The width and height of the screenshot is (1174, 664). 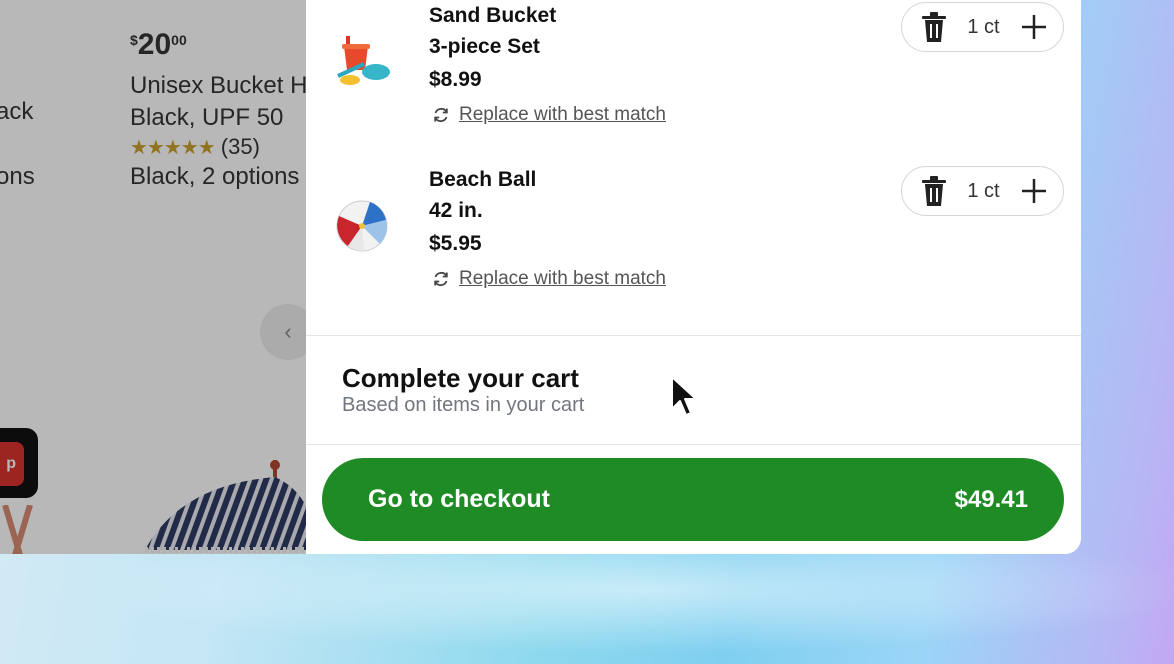 What do you see at coordinates (693, 499) in the screenshot?
I see `go-to-checkout-button: Go to checkout $49.41` at bounding box center [693, 499].